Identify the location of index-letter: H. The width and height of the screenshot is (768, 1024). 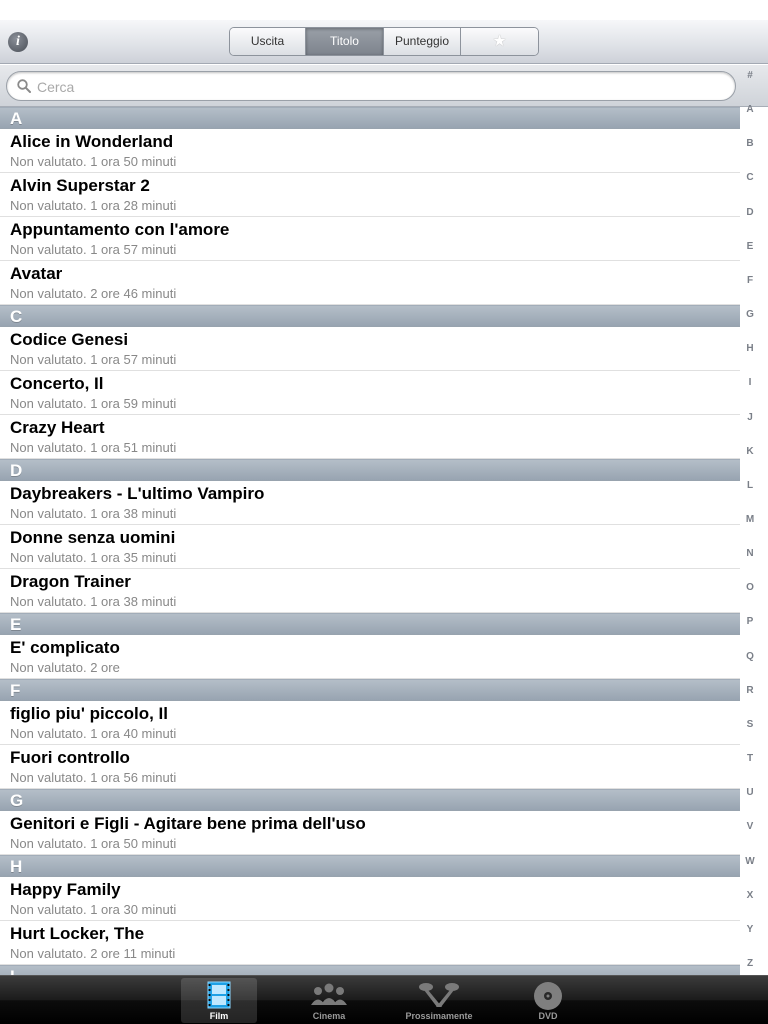
(750, 348).